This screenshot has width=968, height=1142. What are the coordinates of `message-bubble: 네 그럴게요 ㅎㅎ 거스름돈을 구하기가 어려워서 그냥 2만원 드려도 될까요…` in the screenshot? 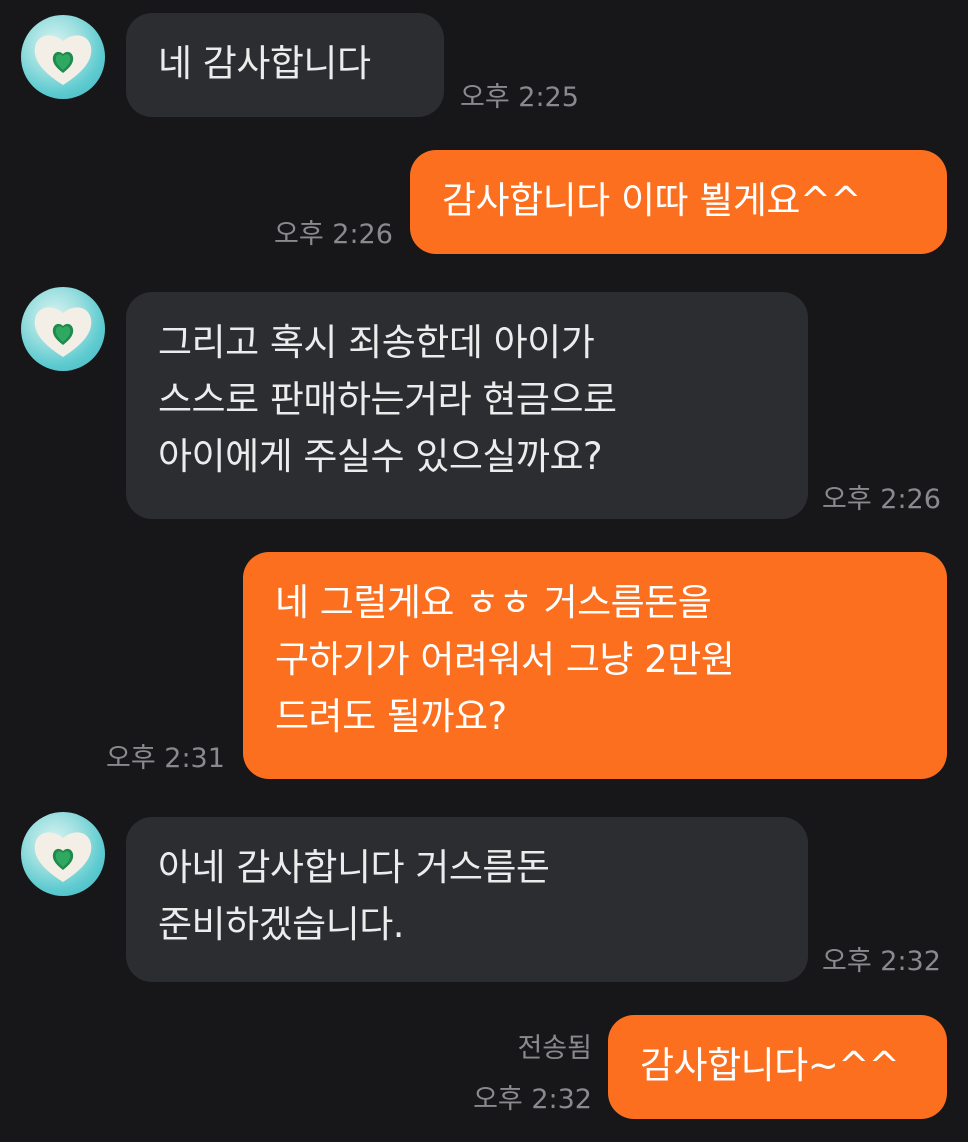 It's located at (595, 665).